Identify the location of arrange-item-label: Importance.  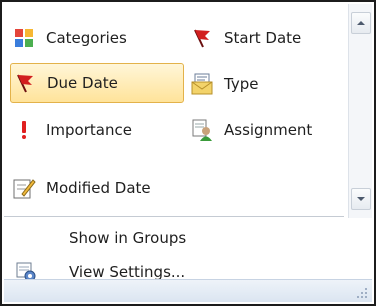
(89, 130).